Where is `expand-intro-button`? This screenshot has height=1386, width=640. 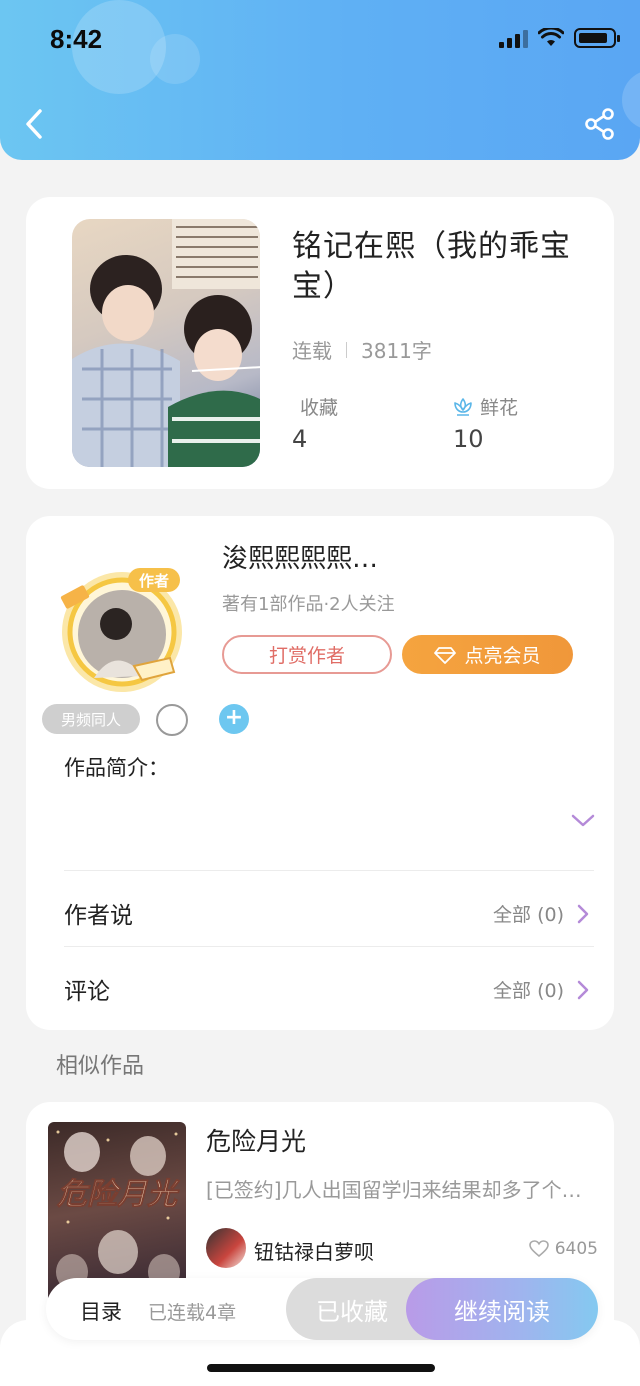
expand-intro-button is located at coordinates (583, 820).